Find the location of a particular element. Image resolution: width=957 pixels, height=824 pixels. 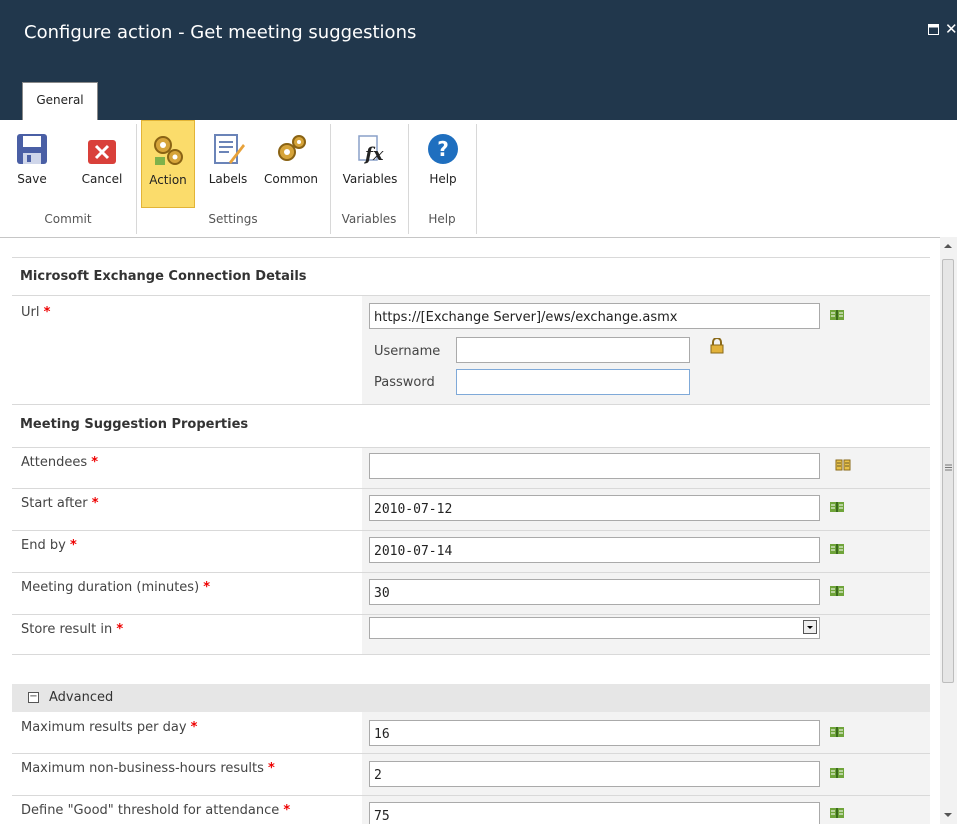

end-by-input: 2010-07-14 is located at coordinates (594, 550).